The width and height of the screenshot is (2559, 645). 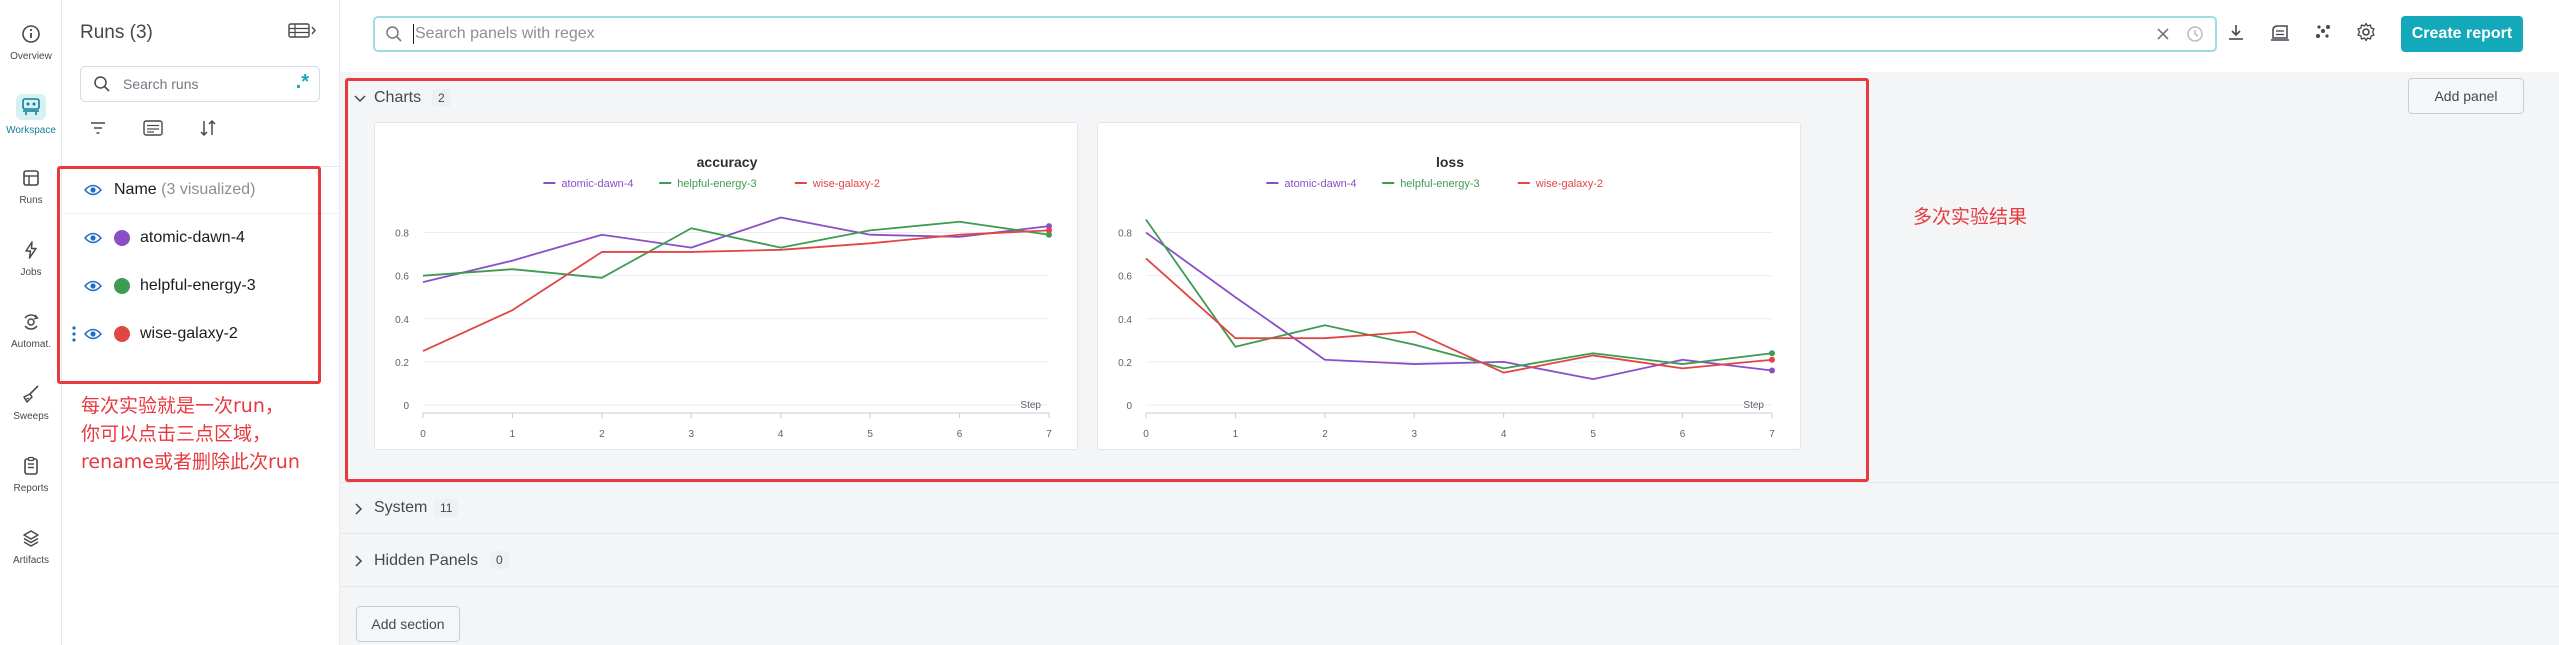 I want to click on nav-item-automations: Automat., so click(x=31, y=333).